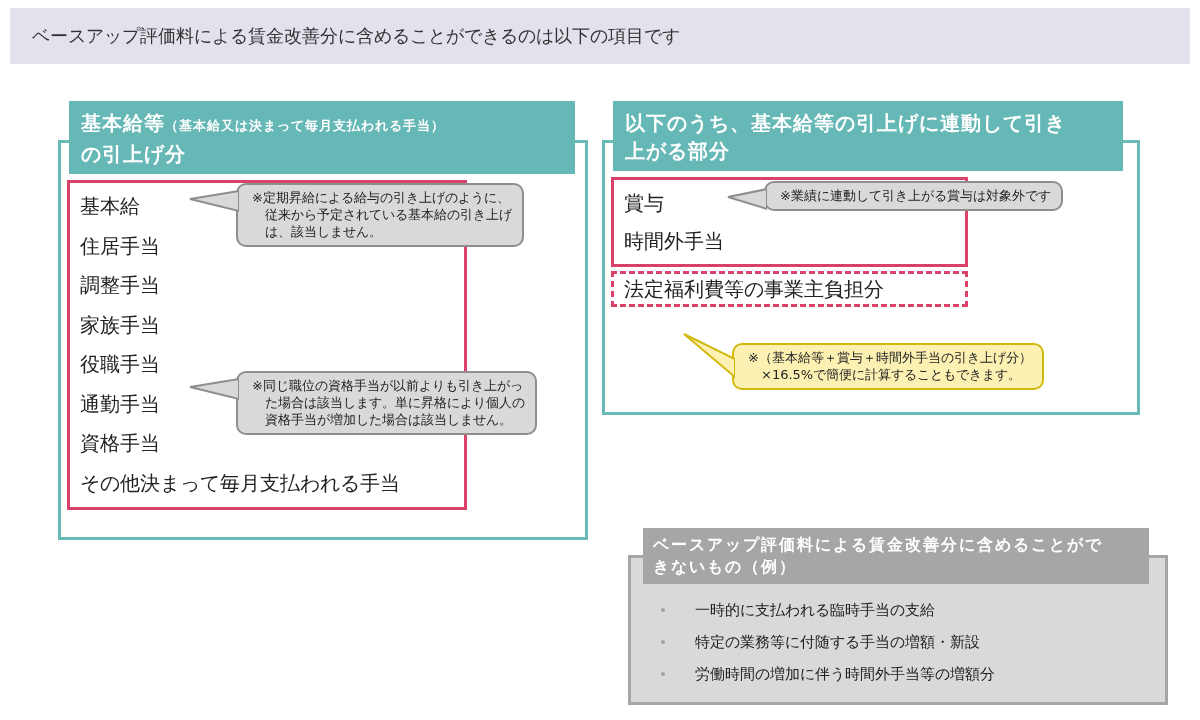  Describe the element at coordinates (382, 214) in the screenshot. I see `callout-text: ※定期昇給による給与の引き上げのように、 従来から予定されている基本給の引き上げ は、該当しません。` at that location.